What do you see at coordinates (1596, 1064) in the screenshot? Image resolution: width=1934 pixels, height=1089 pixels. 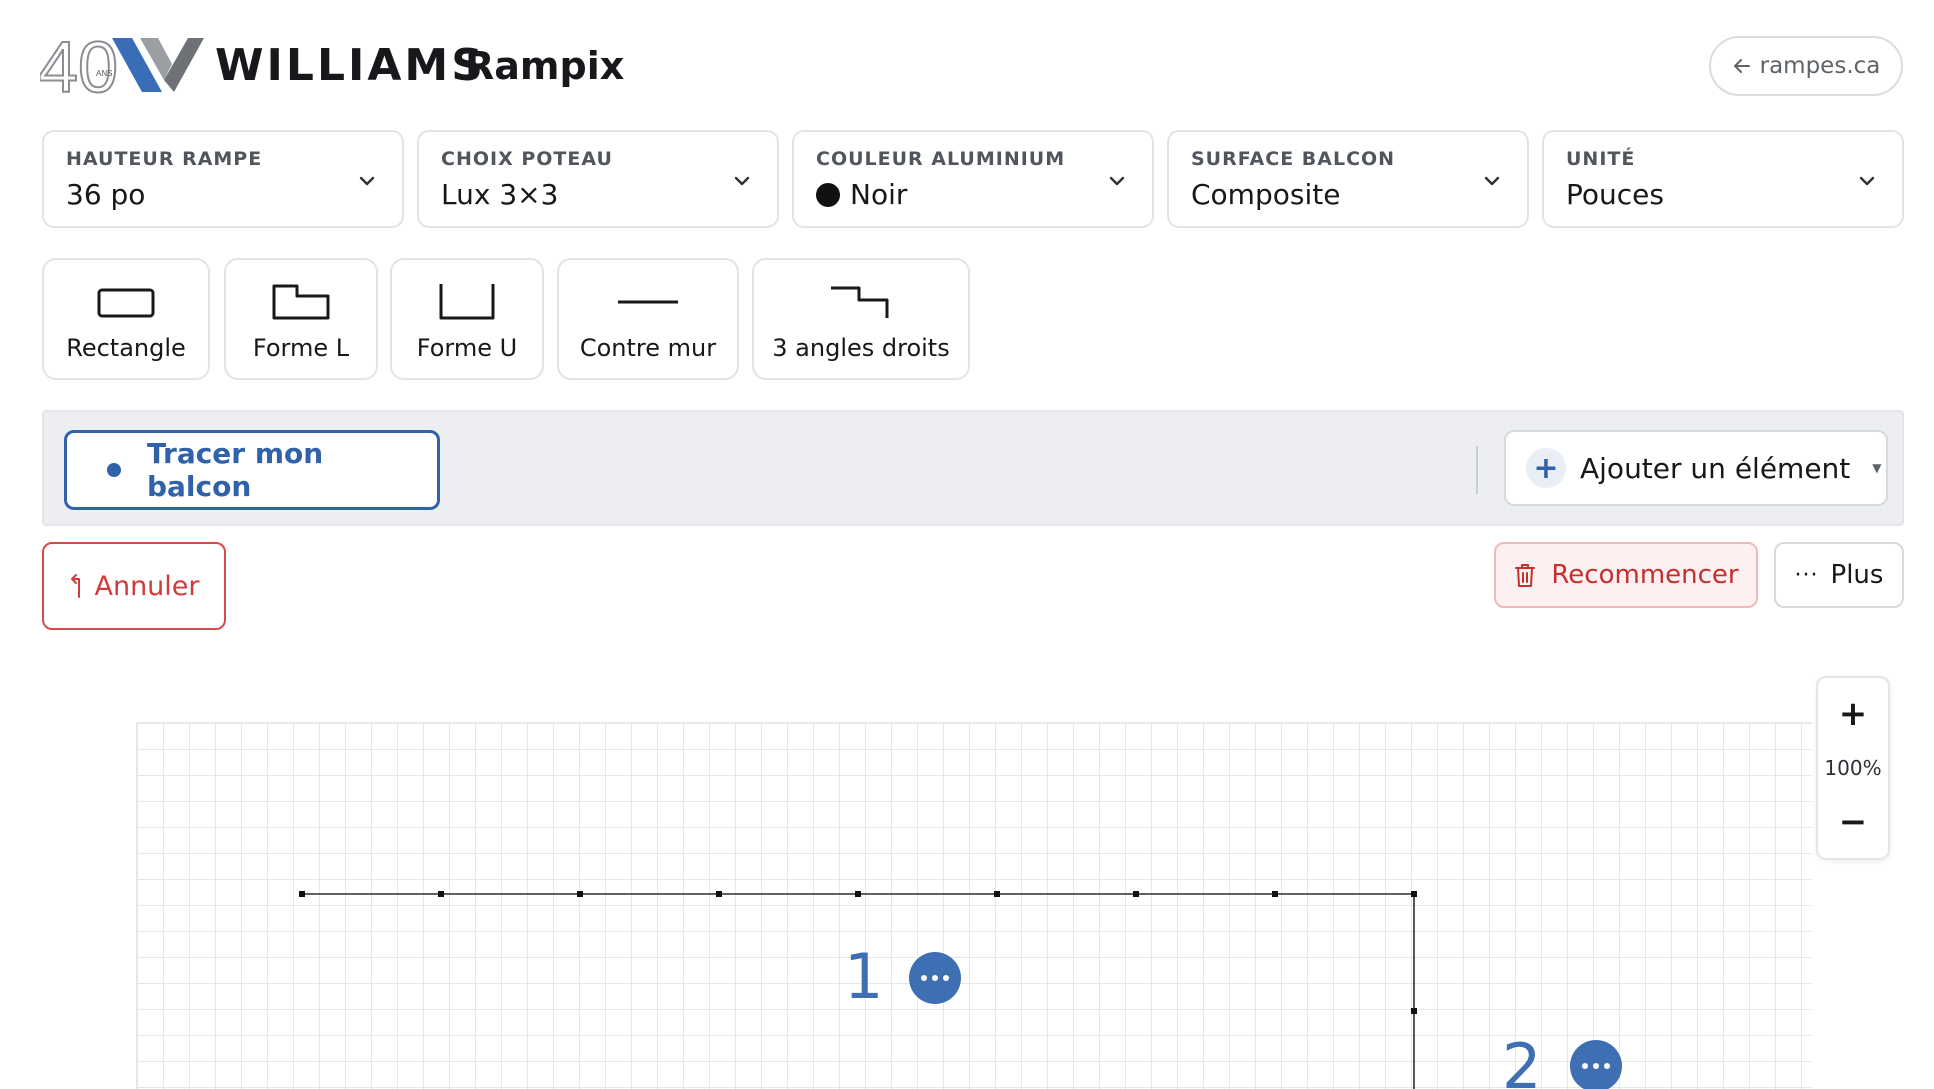 I see `segment-2-menu-button` at bounding box center [1596, 1064].